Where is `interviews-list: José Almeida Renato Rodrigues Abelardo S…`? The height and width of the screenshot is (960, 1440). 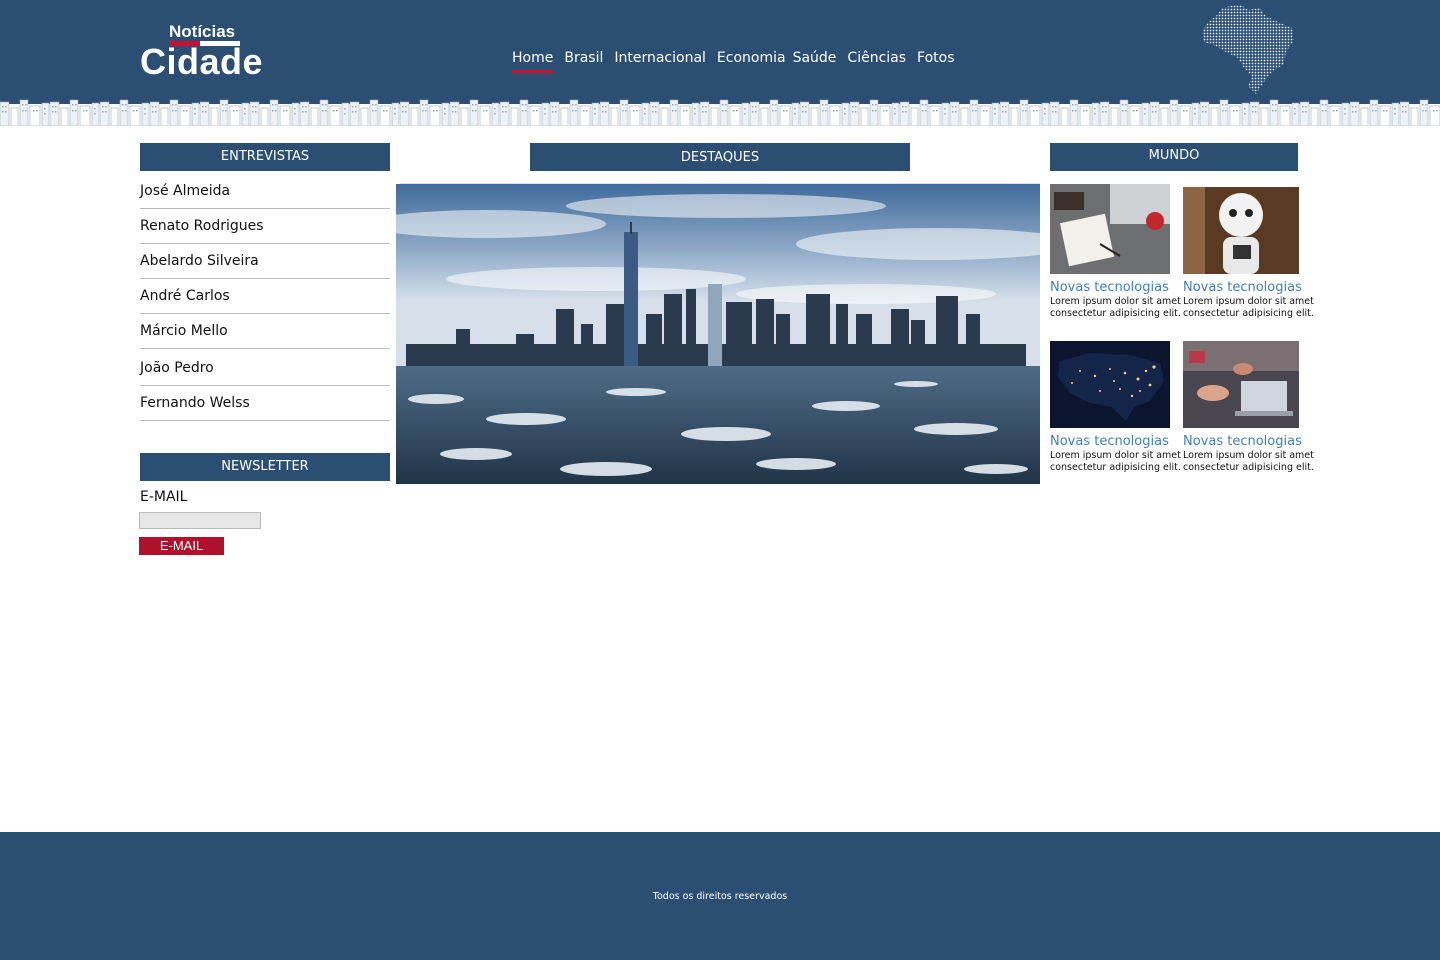 interviews-list: José Almeida Renato Rodrigues Abelardo S… is located at coordinates (265, 297).